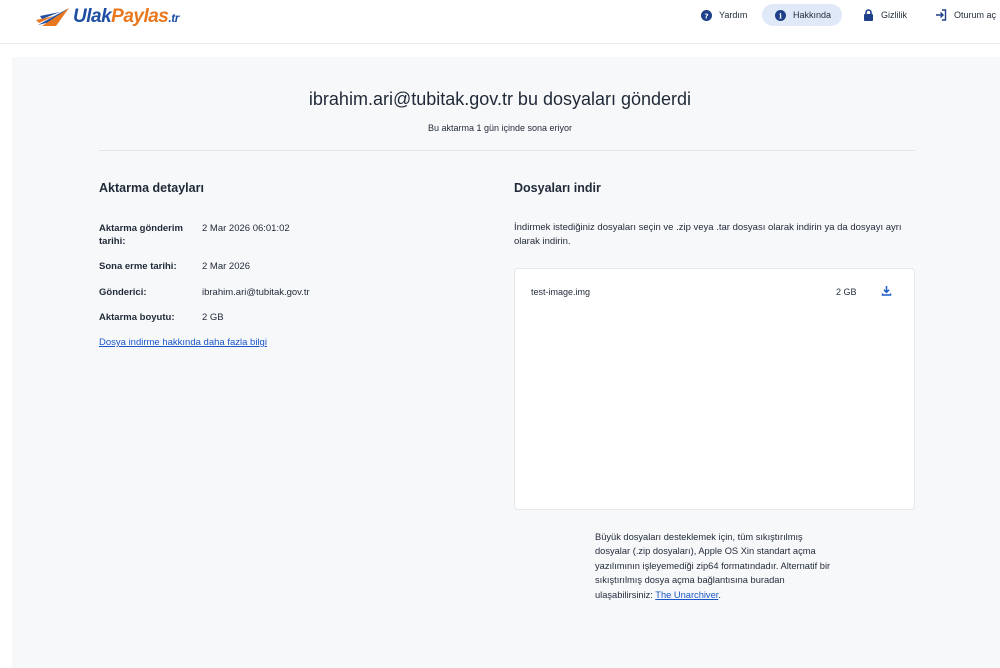  What do you see at coordinates (507, 150) in the screenshot?
I see `section-divider` at bounding box center [507, 150].